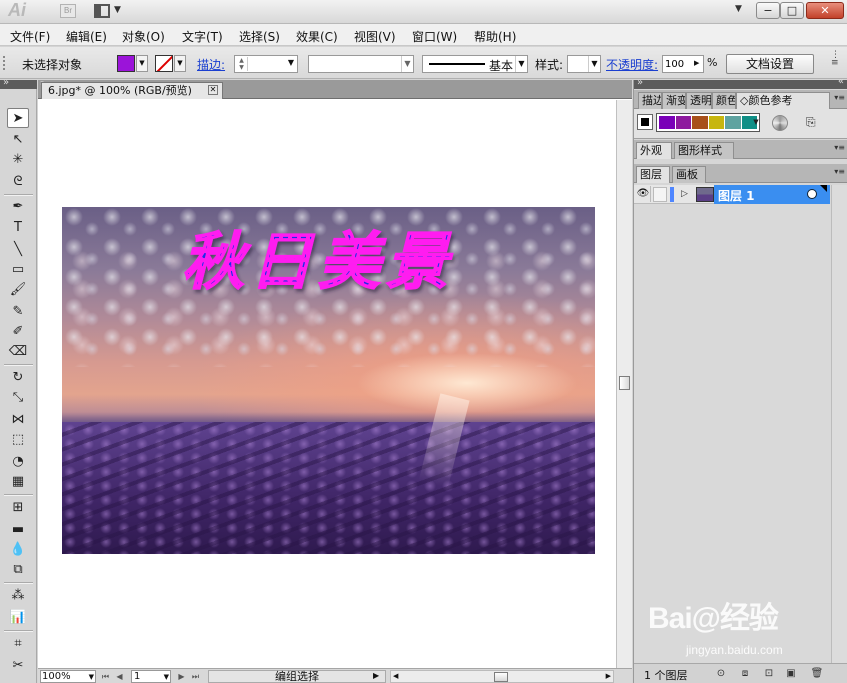  Describe the element at coordinates (654, 150) in the screenshot. I see `tab-appearance: 外观` at that location.